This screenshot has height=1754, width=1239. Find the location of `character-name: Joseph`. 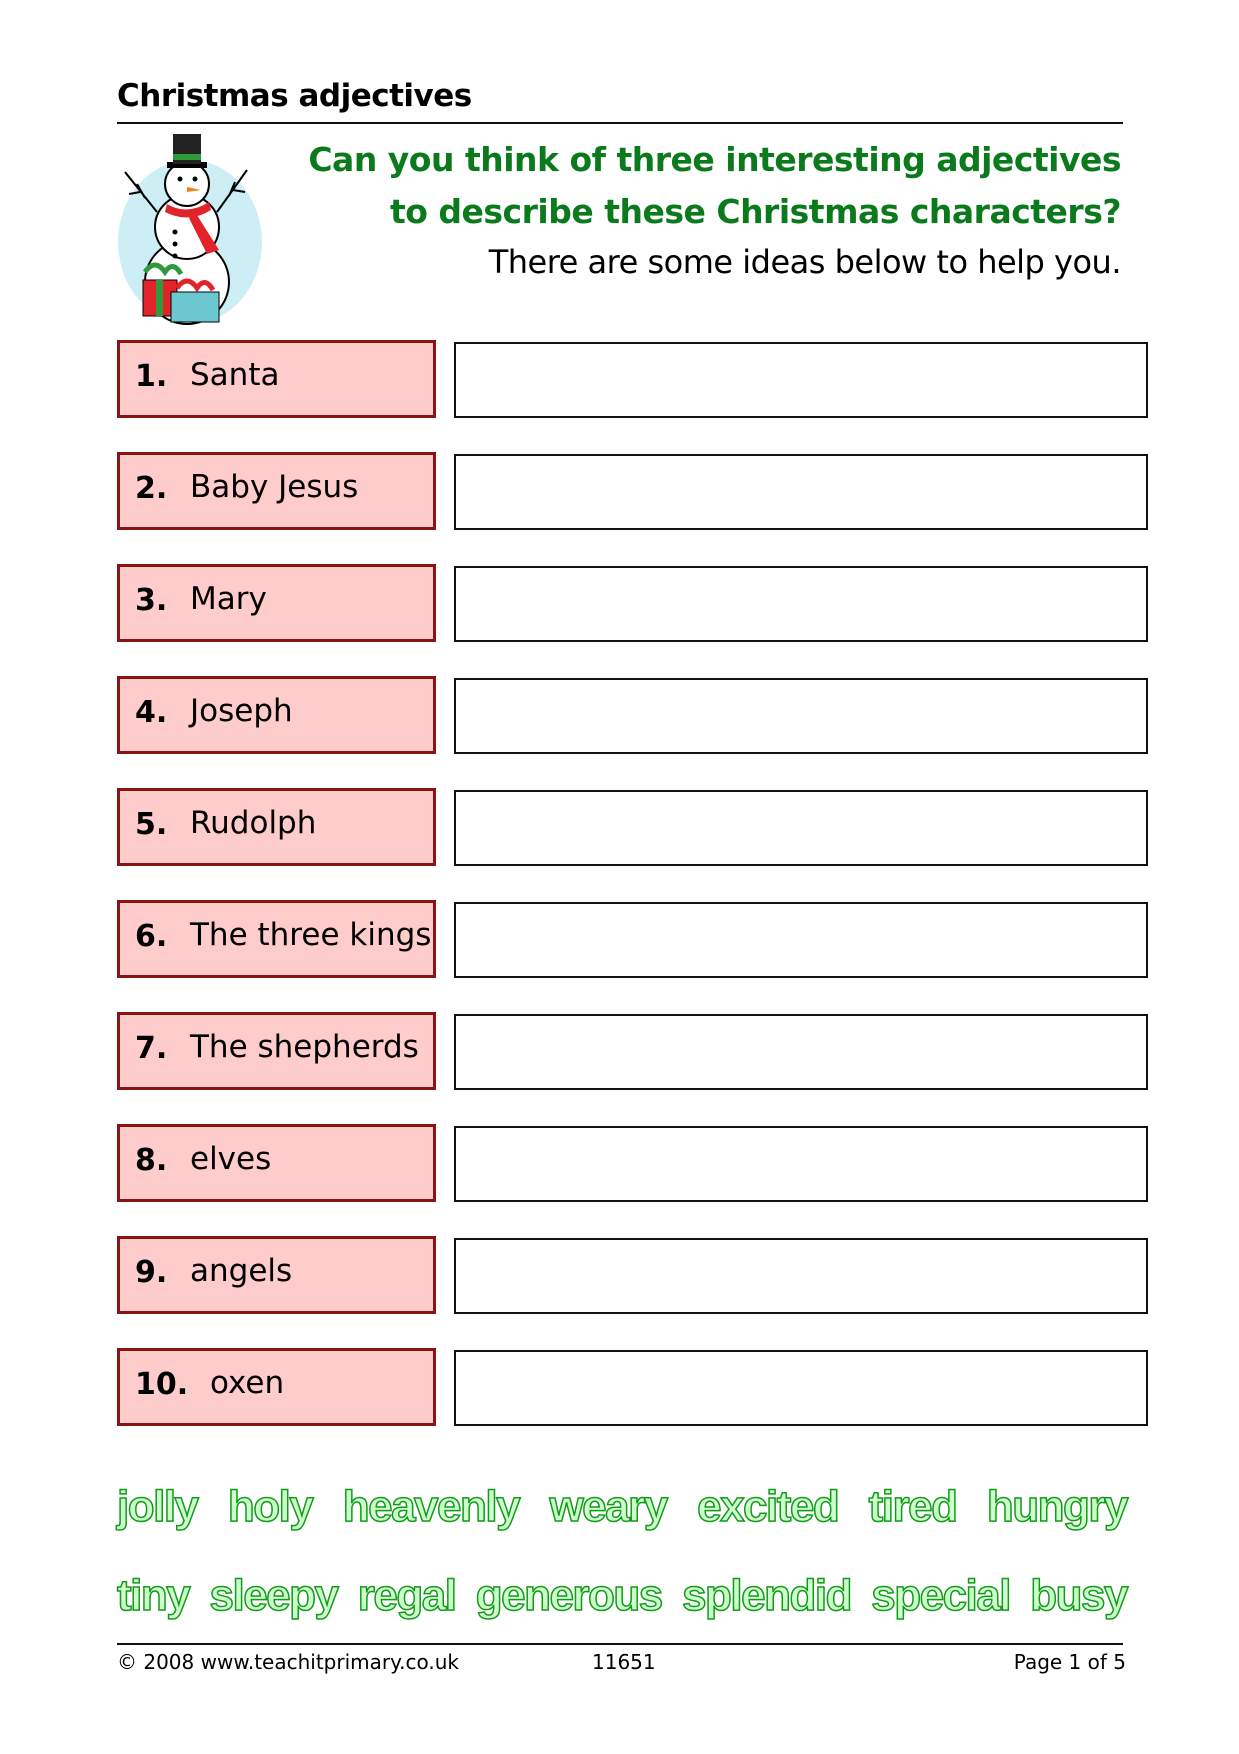

character-name: Joseph is located at coordinates (241, 711).